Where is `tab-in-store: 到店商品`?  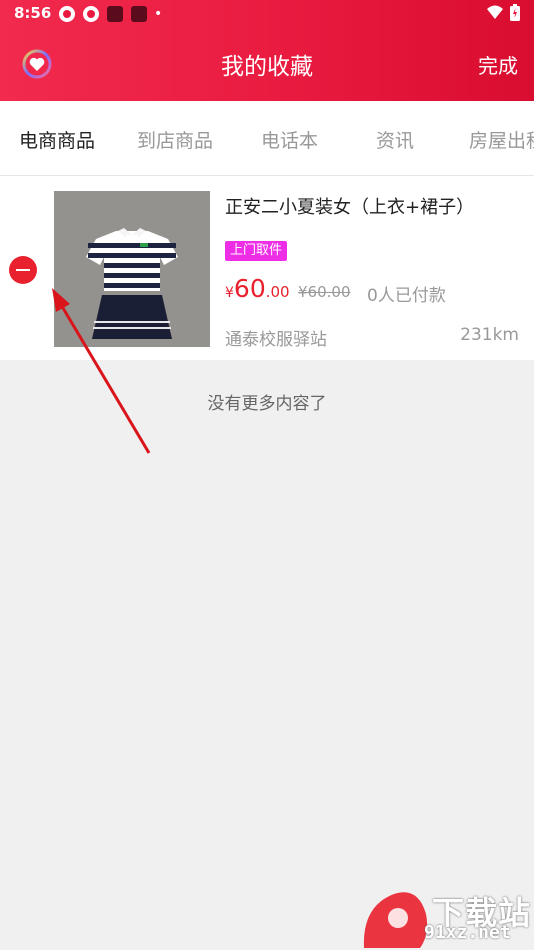
tab-in-store: 到店商品 is located at coordinates (175, 139).